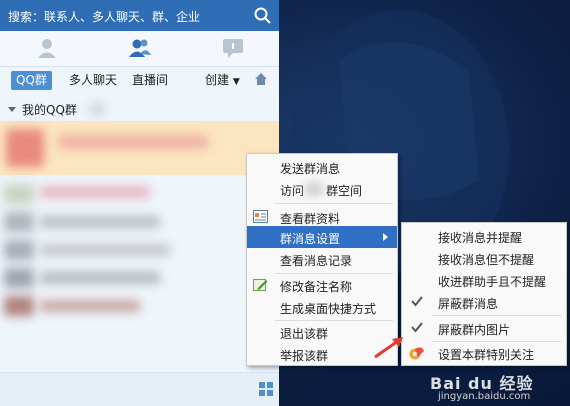 The width and height of the screenshot is (570, 406). I want to click on watermark-site: jingyan.baidu.com, so click(484, 396).